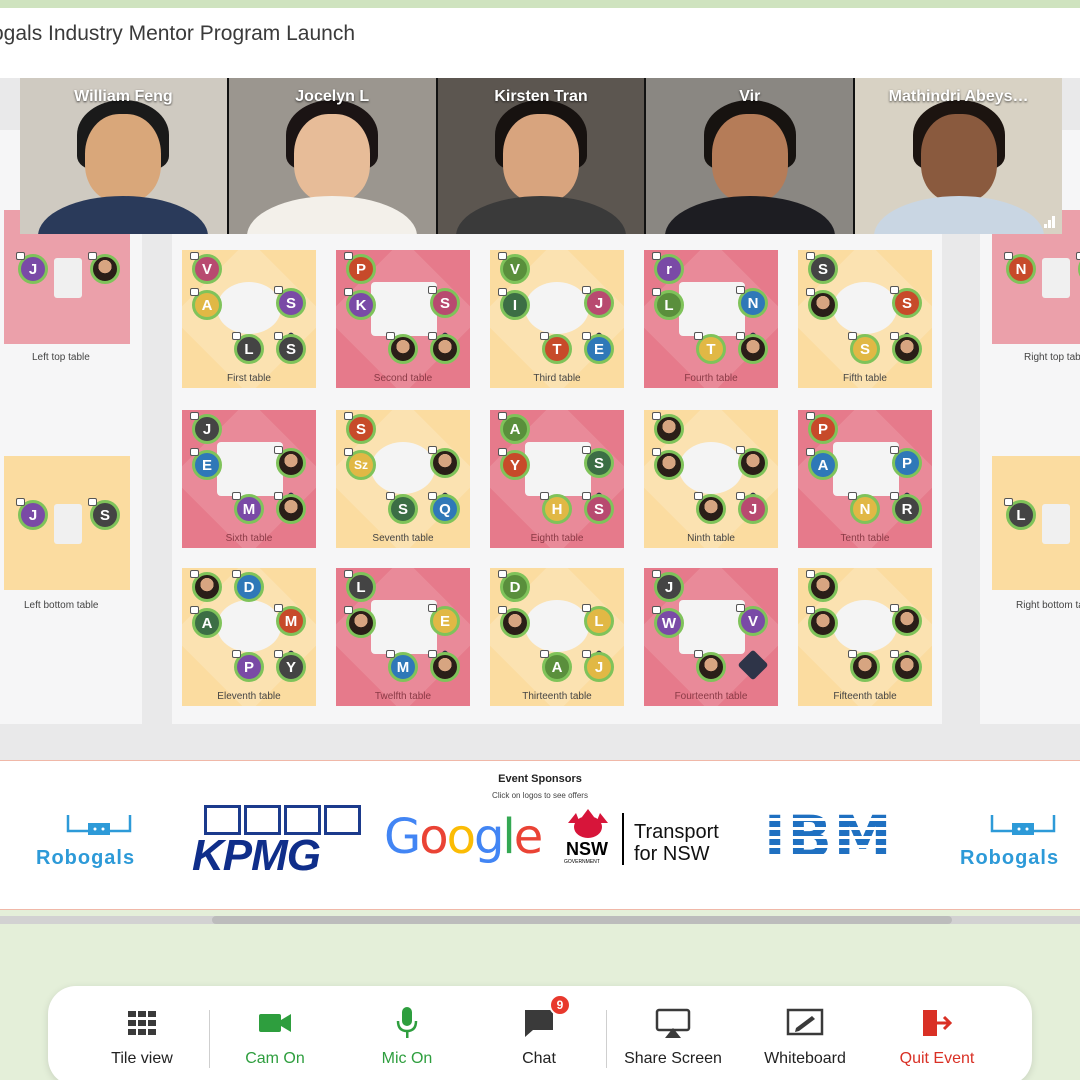 The image size is (1080, 1080). What do you see at coordinates (1048, 605) in the screenshot?
I see `side-table-label: Right bottom ta` at bounding box center [1048, 605].